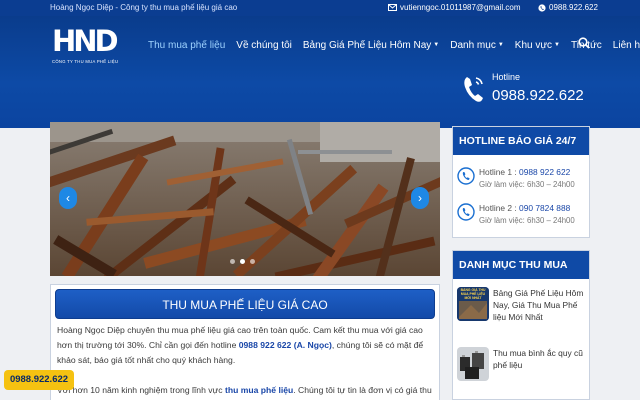 The height and width of the screenshot is (400, 640). I want to click on logo-subtitle: CÔNG TY THU MUA PHẾ LIỆU, so click(85, 61).